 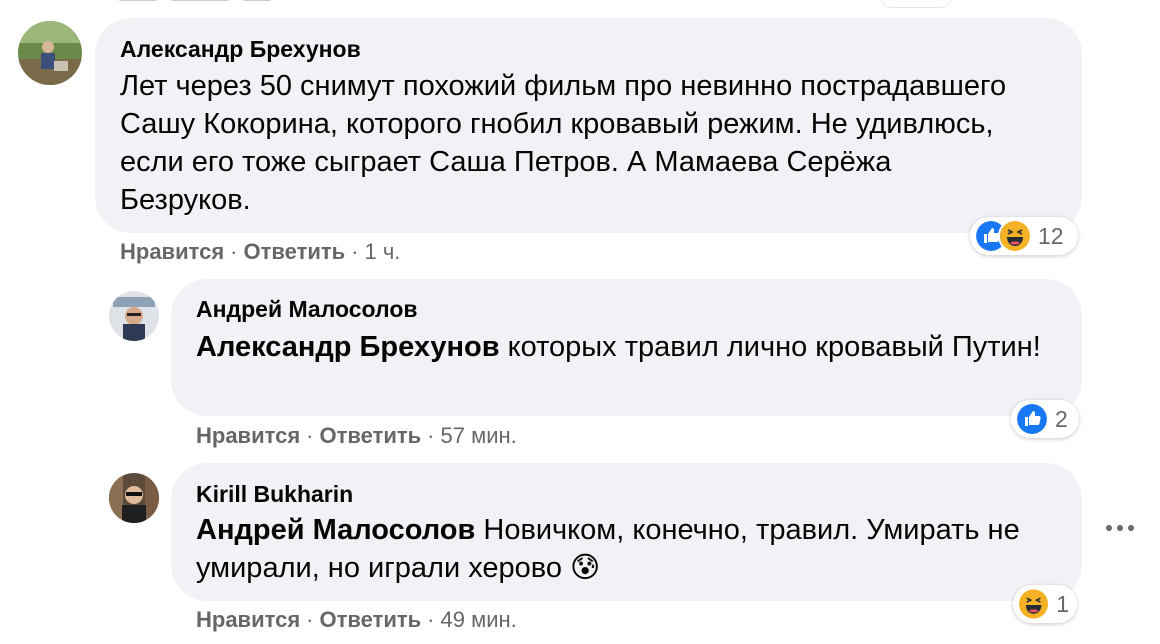 I want to click on mention-link: Александр Брехунов, so click(x=348, y=347).